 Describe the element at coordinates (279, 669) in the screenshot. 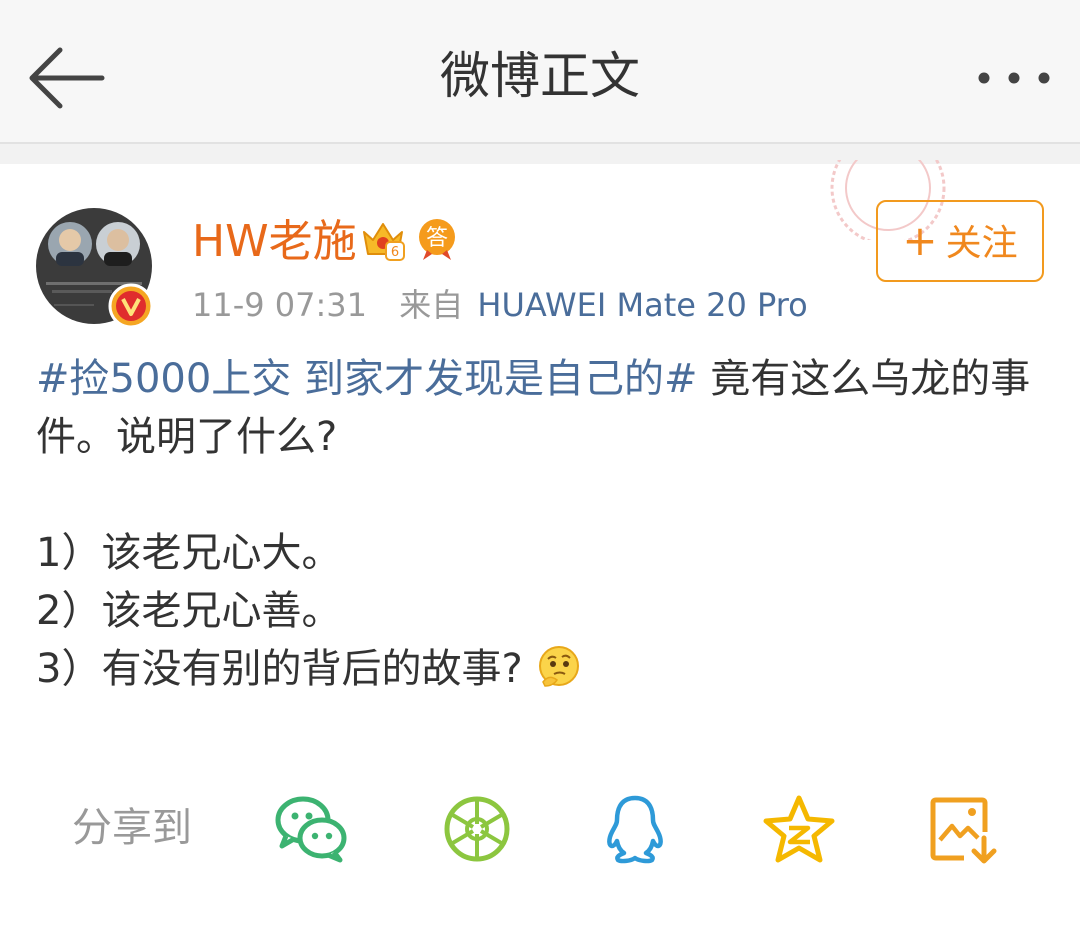

I see `list-item-text: 3）有没有别的背后的故事?` at that location.